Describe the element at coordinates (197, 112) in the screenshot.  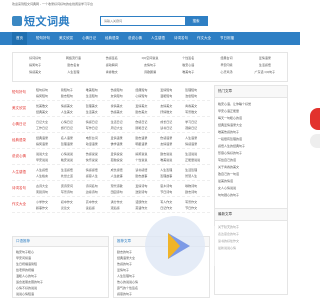
I see `category-link: 写景散文` at that location.